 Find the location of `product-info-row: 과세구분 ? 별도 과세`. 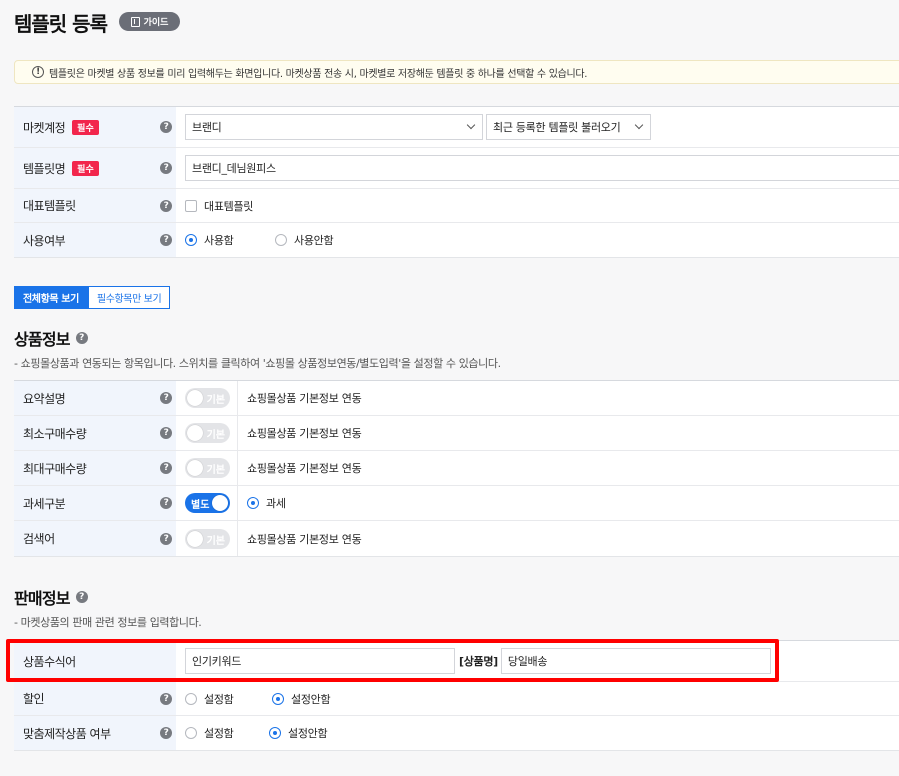

product-info-row: 과세구분 ? 별도 과세 is located at coordinates (456, 503).